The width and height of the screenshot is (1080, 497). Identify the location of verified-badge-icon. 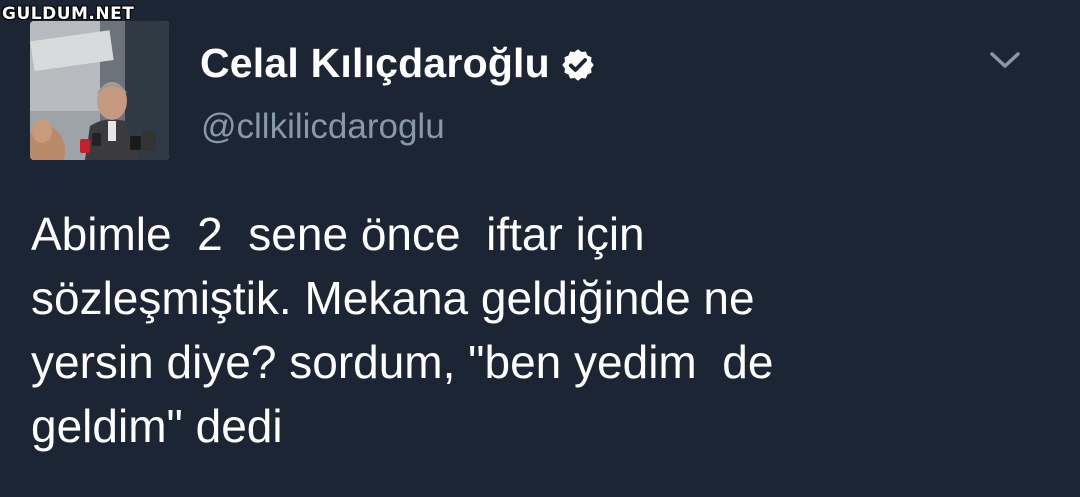
(578, 65).